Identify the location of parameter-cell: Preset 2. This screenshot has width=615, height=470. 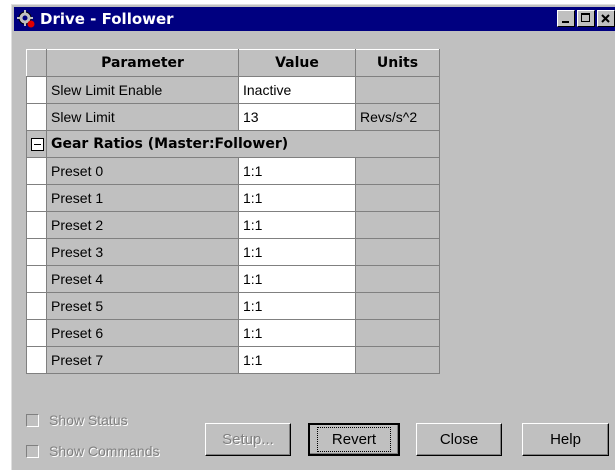
(142, 225).